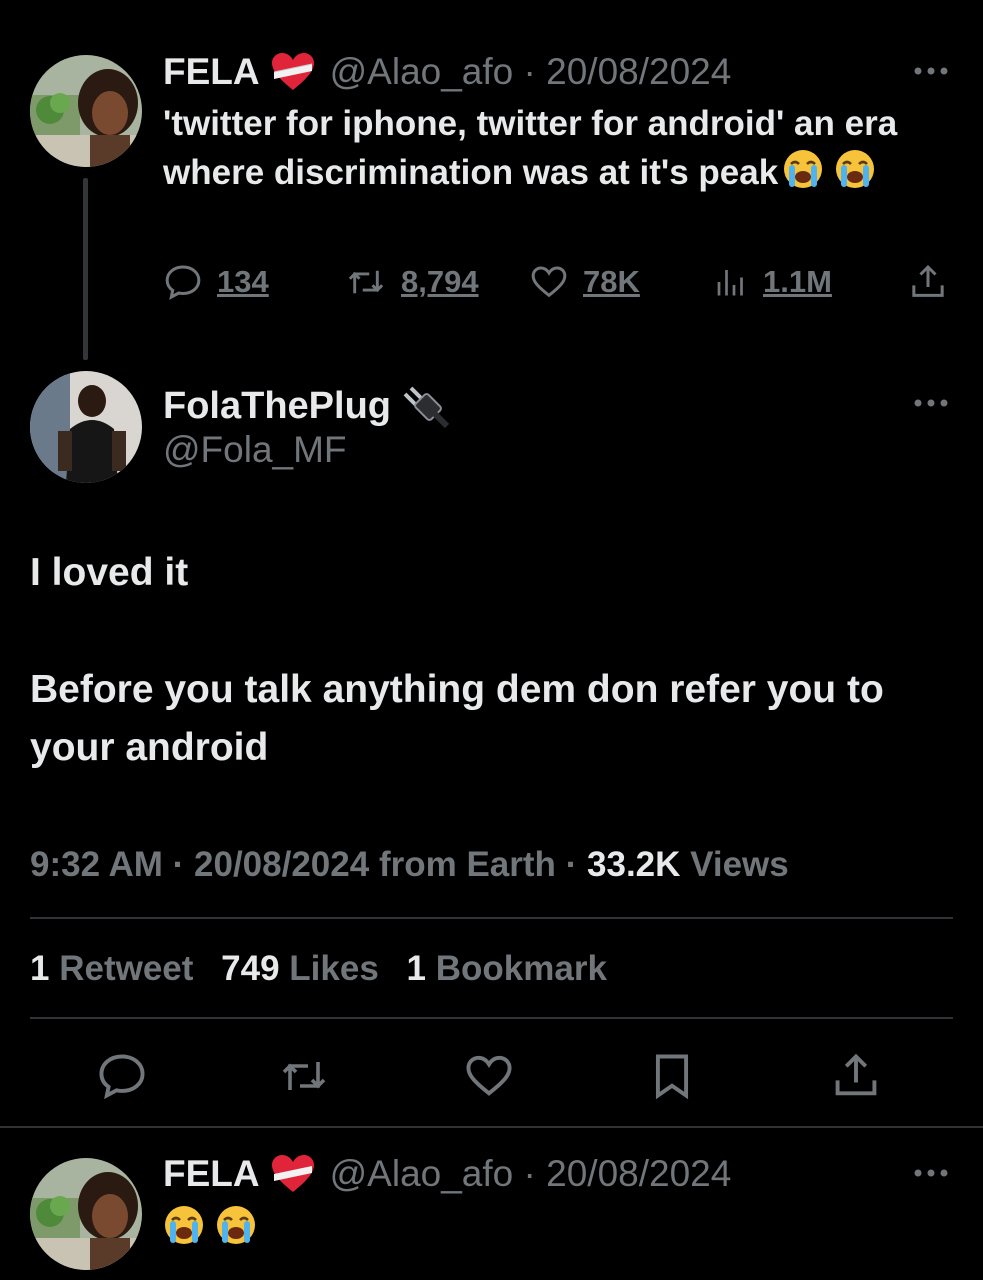  I want to click on reply-count: 134, so click(243, 281).